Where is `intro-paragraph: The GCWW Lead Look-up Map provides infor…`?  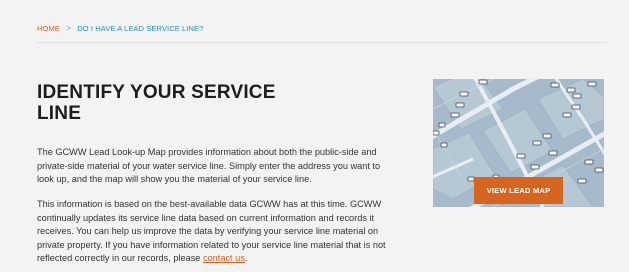 intro-paragraph: The GCWW Lead Look-up Map provides infor… is located at coordinates (209, 166).